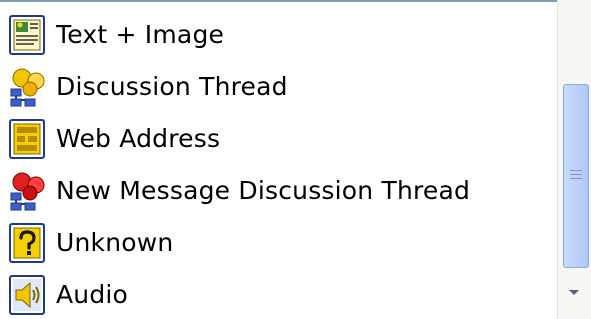  What do you see at coordinates (27, 191) in the screenshot?
I see `new-message-discussion-thread-icon` at bounding box center [27, 191].